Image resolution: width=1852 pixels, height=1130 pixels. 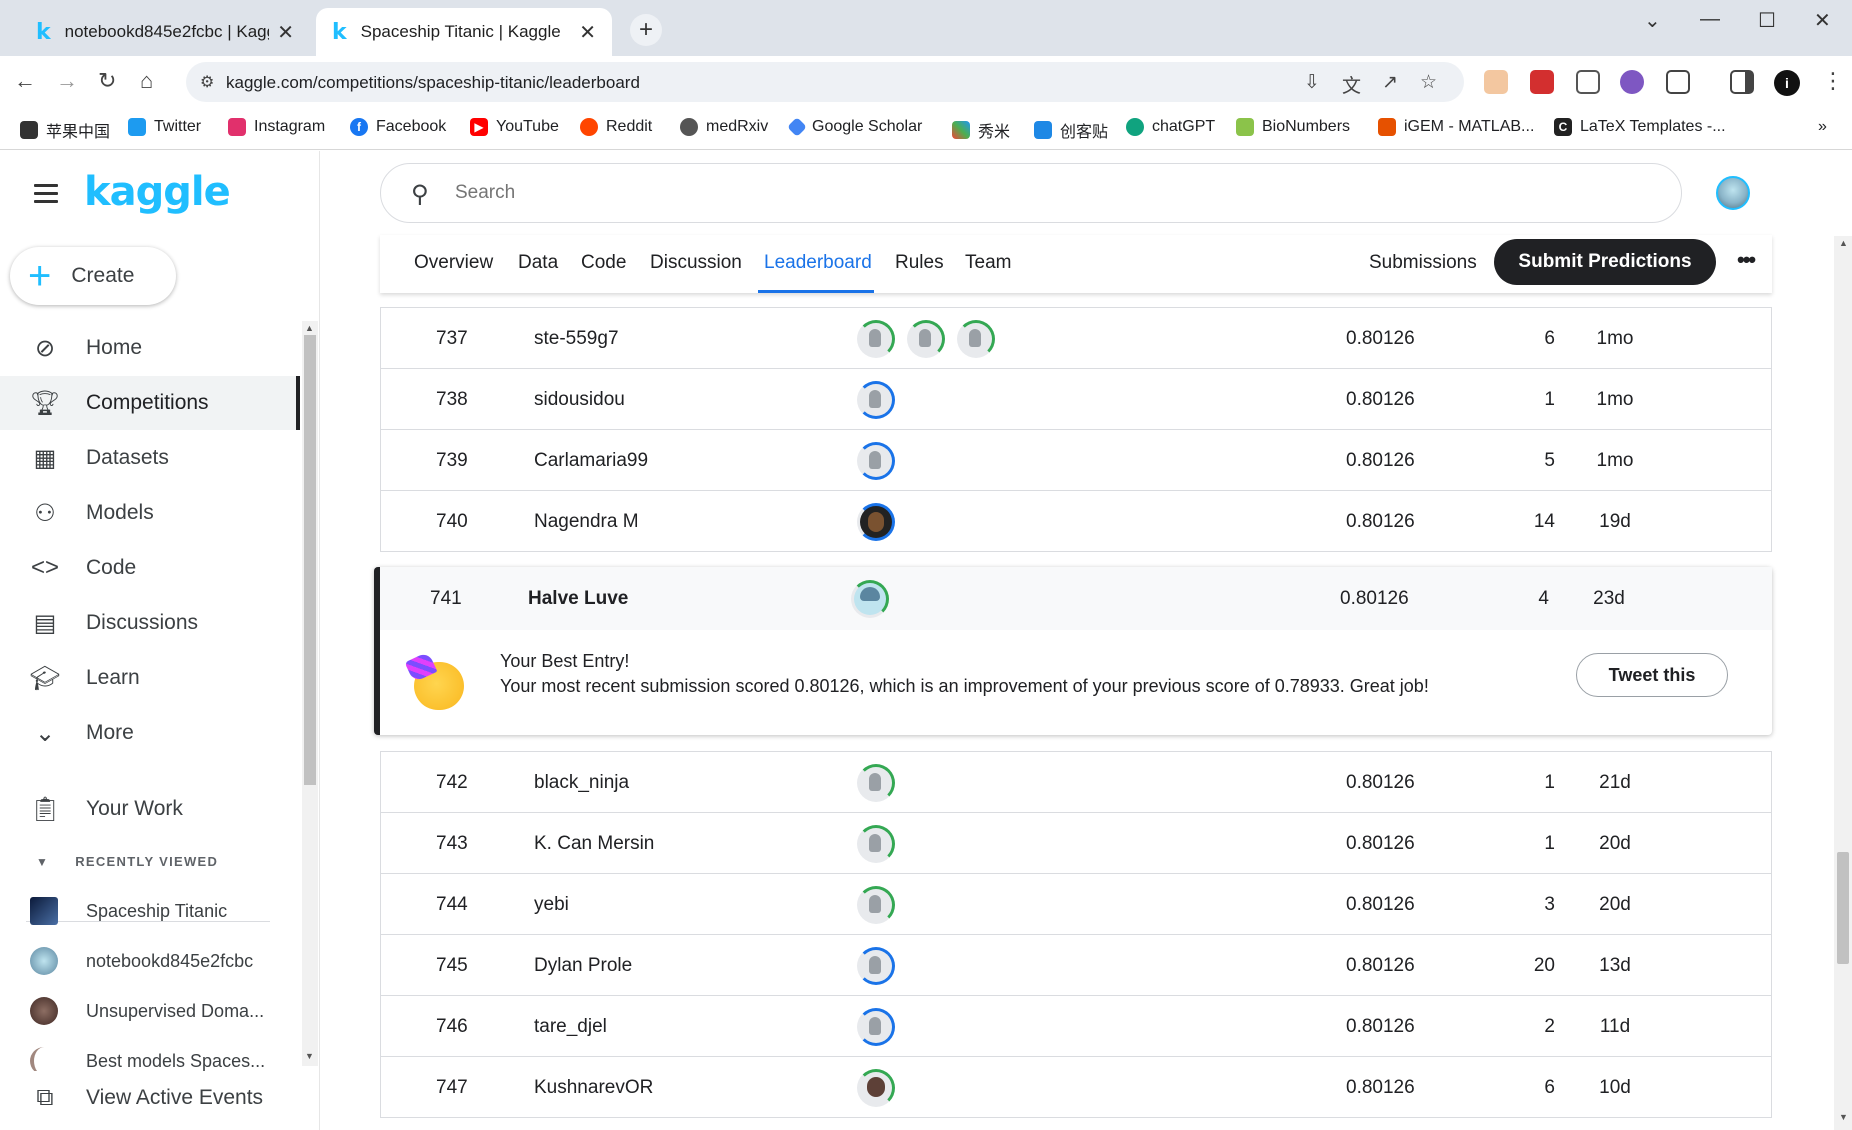 I want to click on table-row: 742 black_ninja 0.80126 1 21d, so click(x=1076, y=782).